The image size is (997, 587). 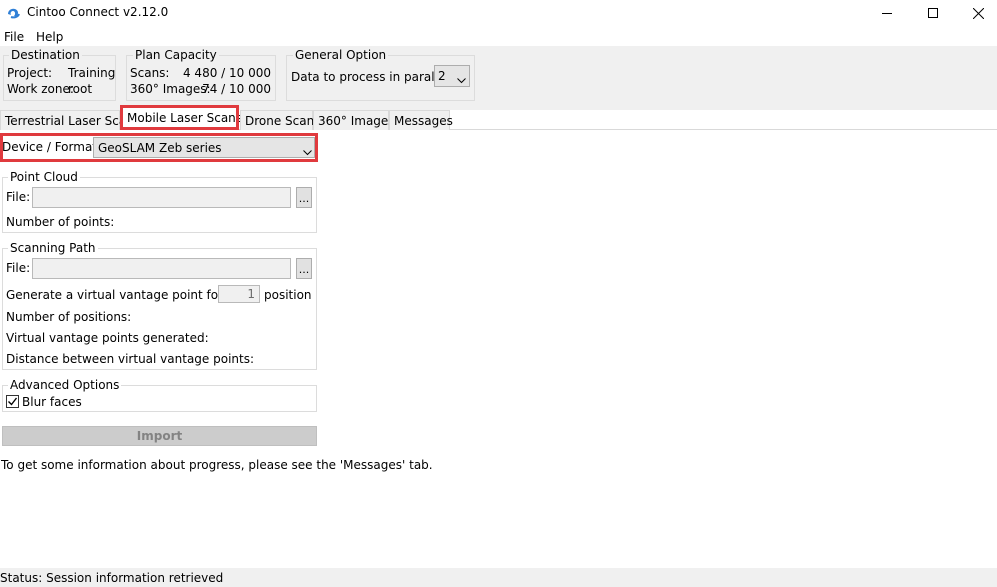 I want to click on checkmark-icon, so click(x=13, y=401).